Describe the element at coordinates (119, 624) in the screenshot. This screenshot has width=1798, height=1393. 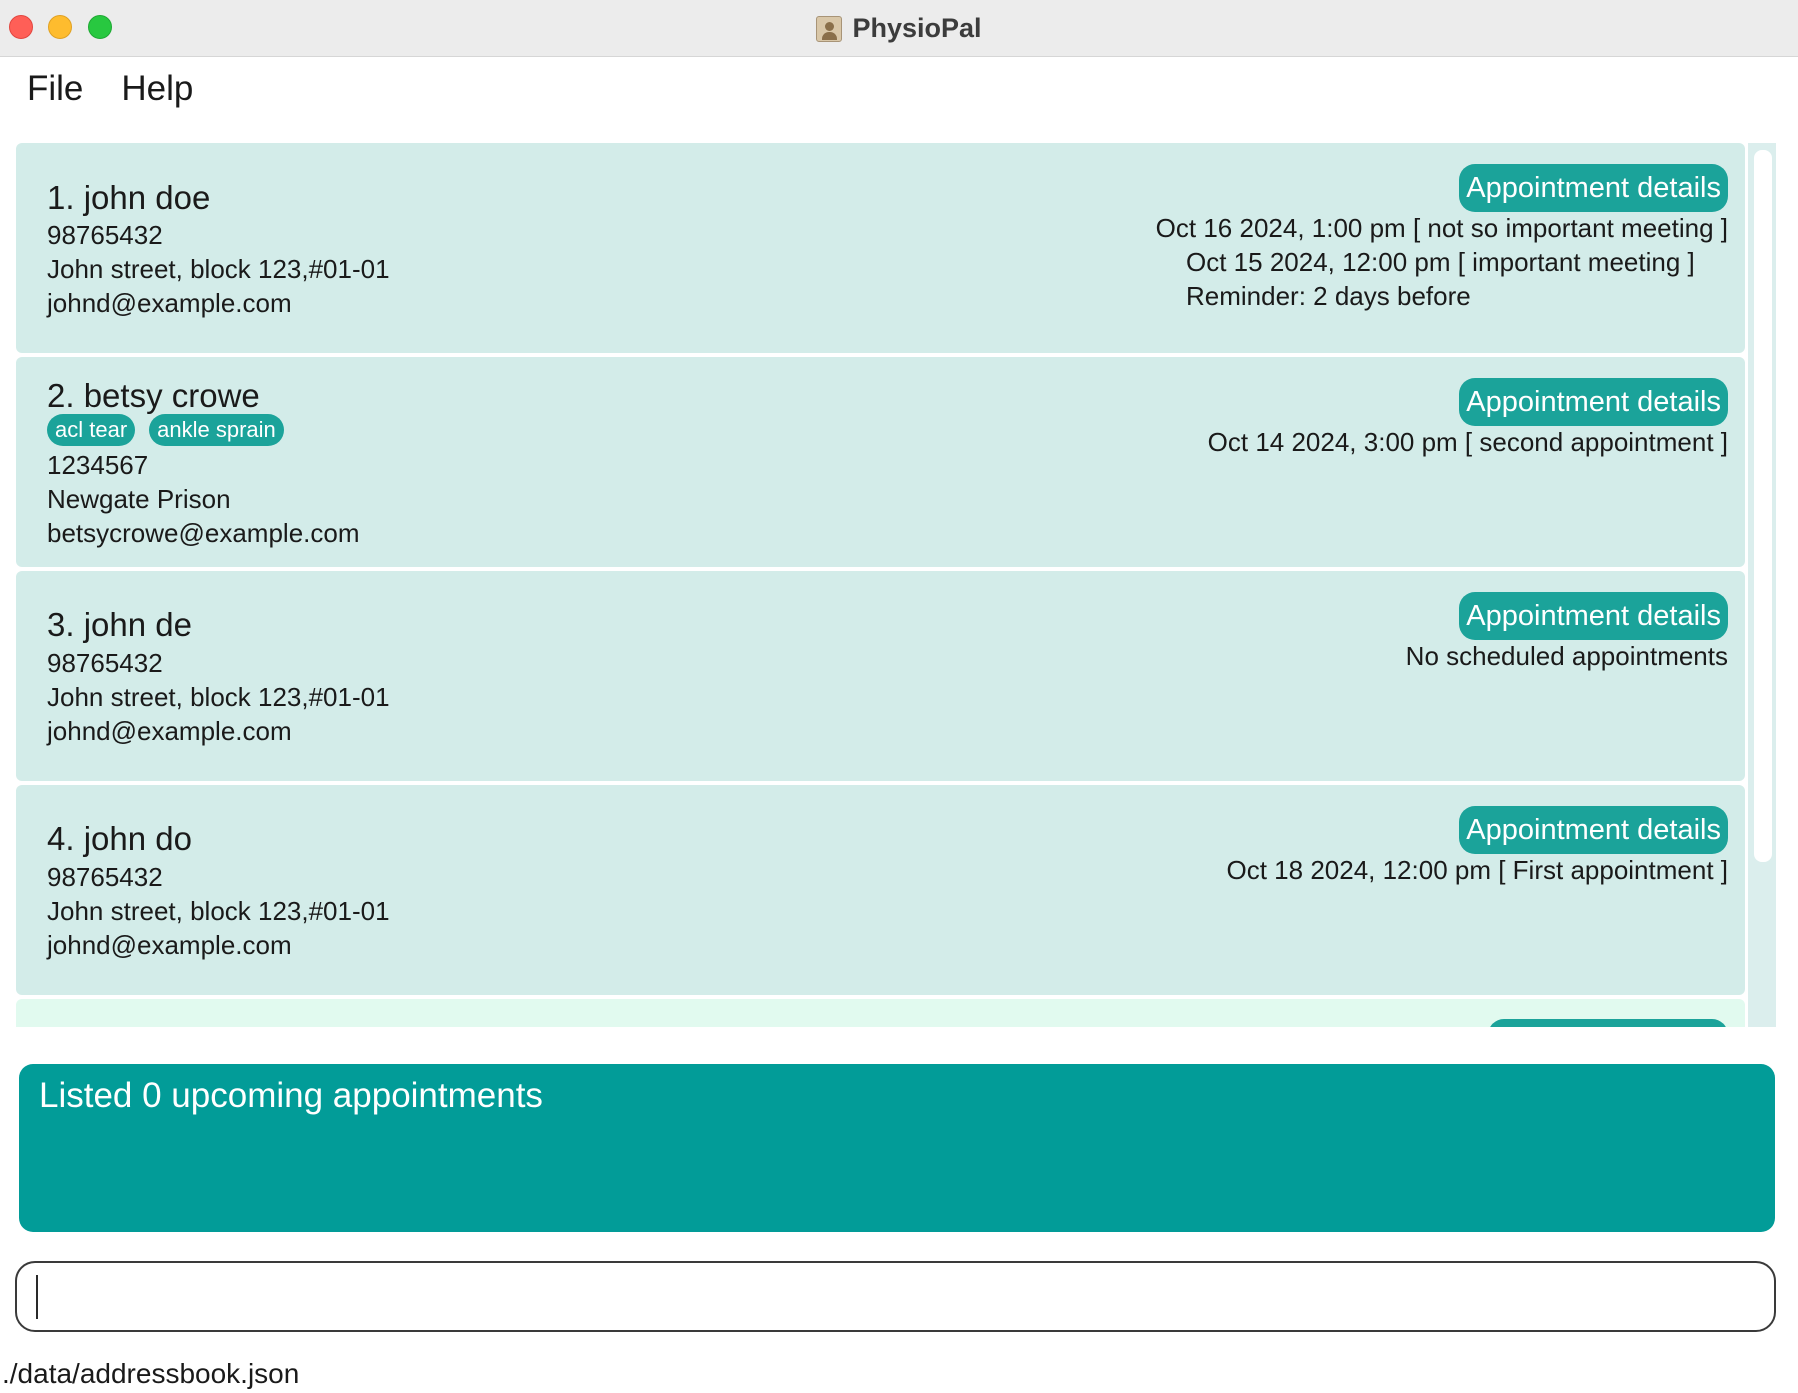
I see `patient-name: 3. john de` at that location.